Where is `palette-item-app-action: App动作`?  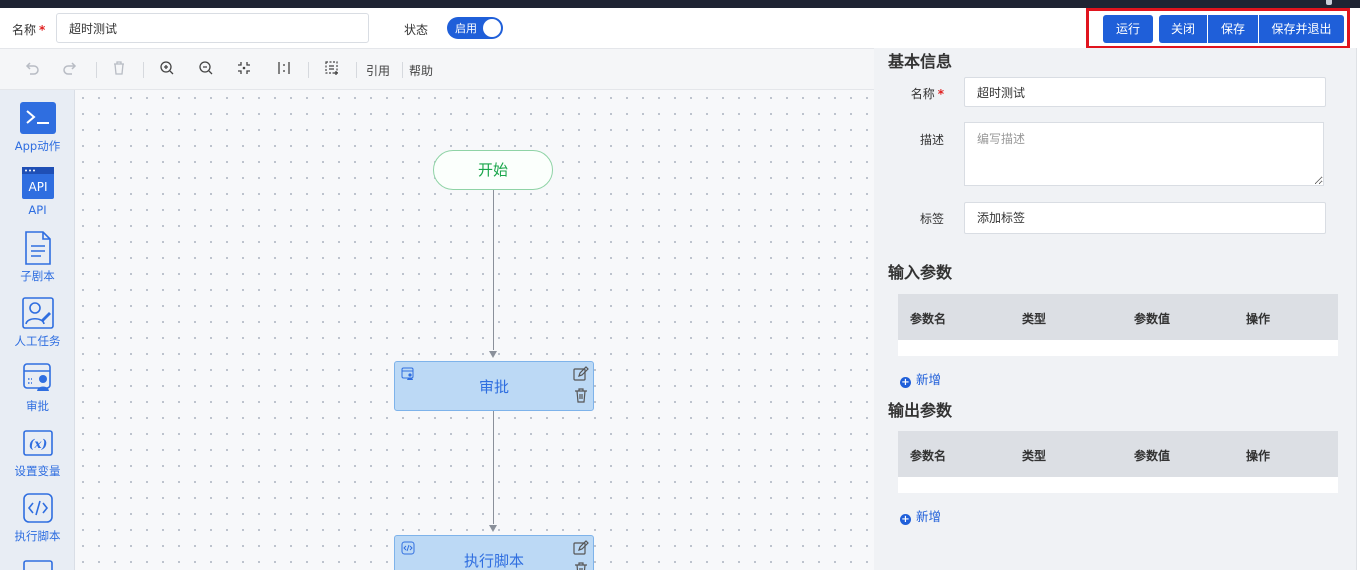
palette-item-app-action: App动作 is located at coordinates (37, 127).